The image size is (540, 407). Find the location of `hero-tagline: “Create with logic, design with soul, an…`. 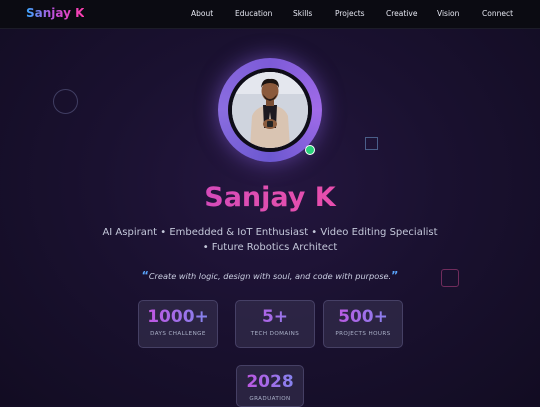

hero-tagline: “Create with logic, design with soul, an… is located at coordinates (270, 275).